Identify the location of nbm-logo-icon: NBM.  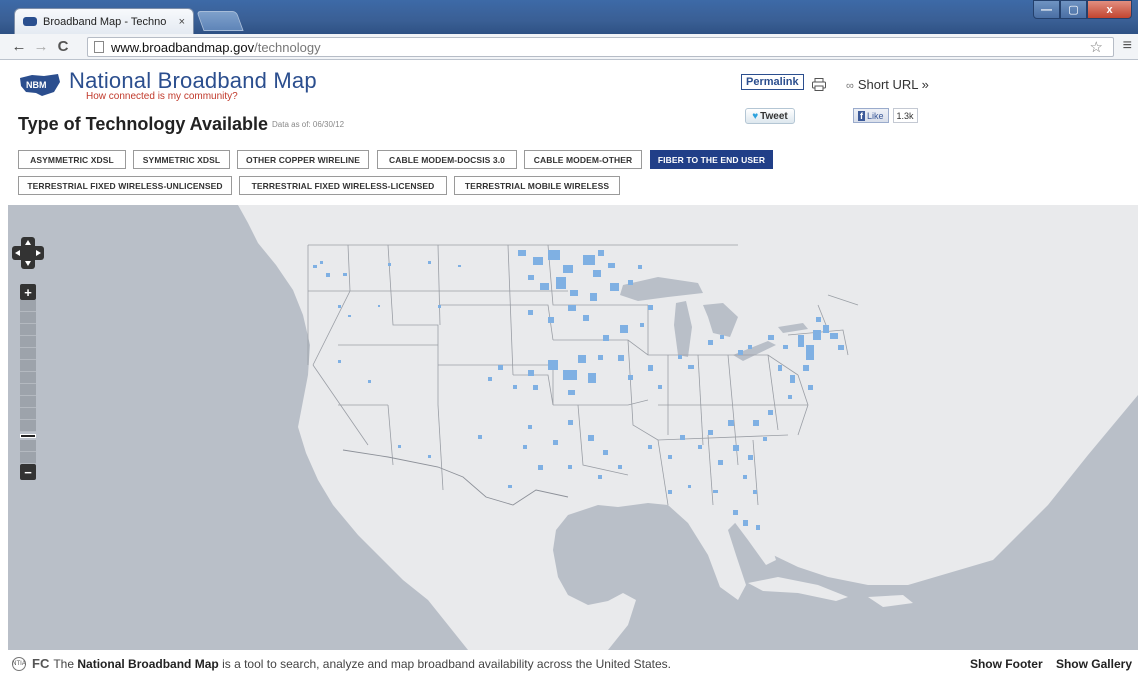
(40, 85).